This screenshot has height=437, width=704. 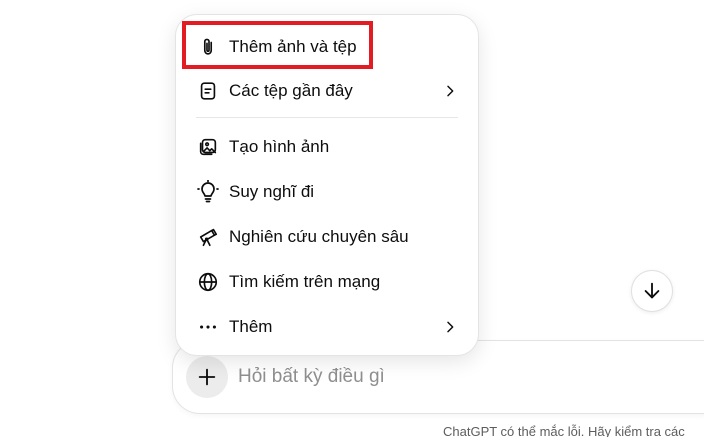 I want to click on menu-item-recent-files: Các tệp gần đây, so click(x=327, y=91).